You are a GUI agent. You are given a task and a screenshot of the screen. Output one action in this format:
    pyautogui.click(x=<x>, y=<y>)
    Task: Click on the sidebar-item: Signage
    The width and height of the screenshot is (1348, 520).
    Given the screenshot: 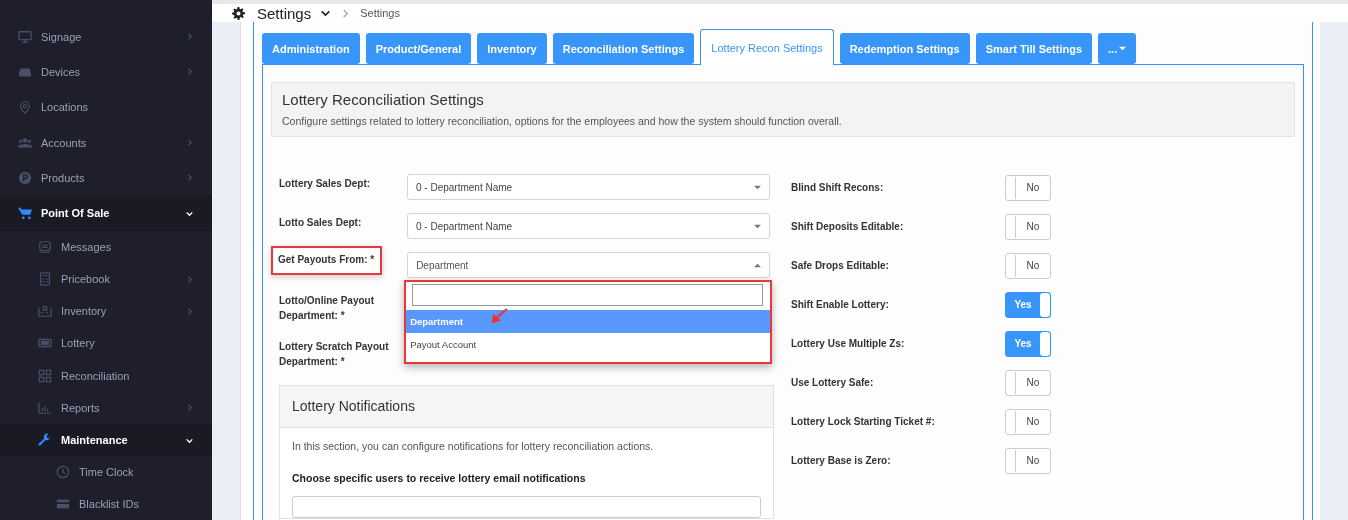 What is the action you would take?
    pyautogui.click(x=106, y=37)
    